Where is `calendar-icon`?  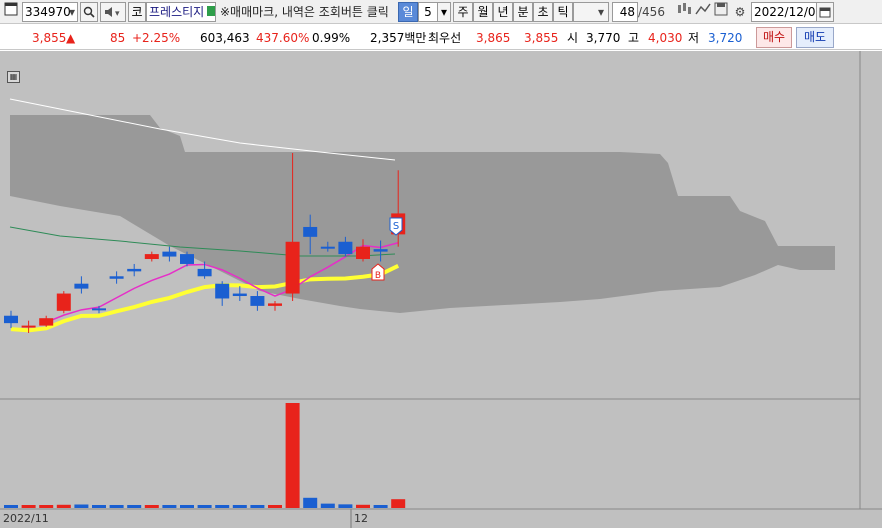
calendar-icon is located at coordinates (825, 12).